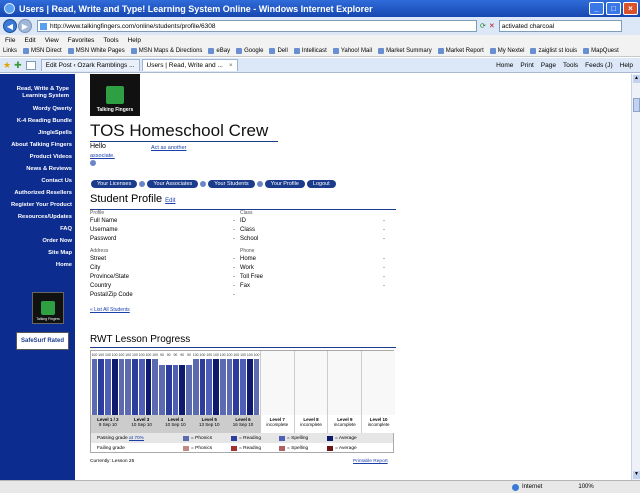 This screenshot has height=493, width=640. I want to click on nav-your-profile: Your Profile, so click(284, 184).